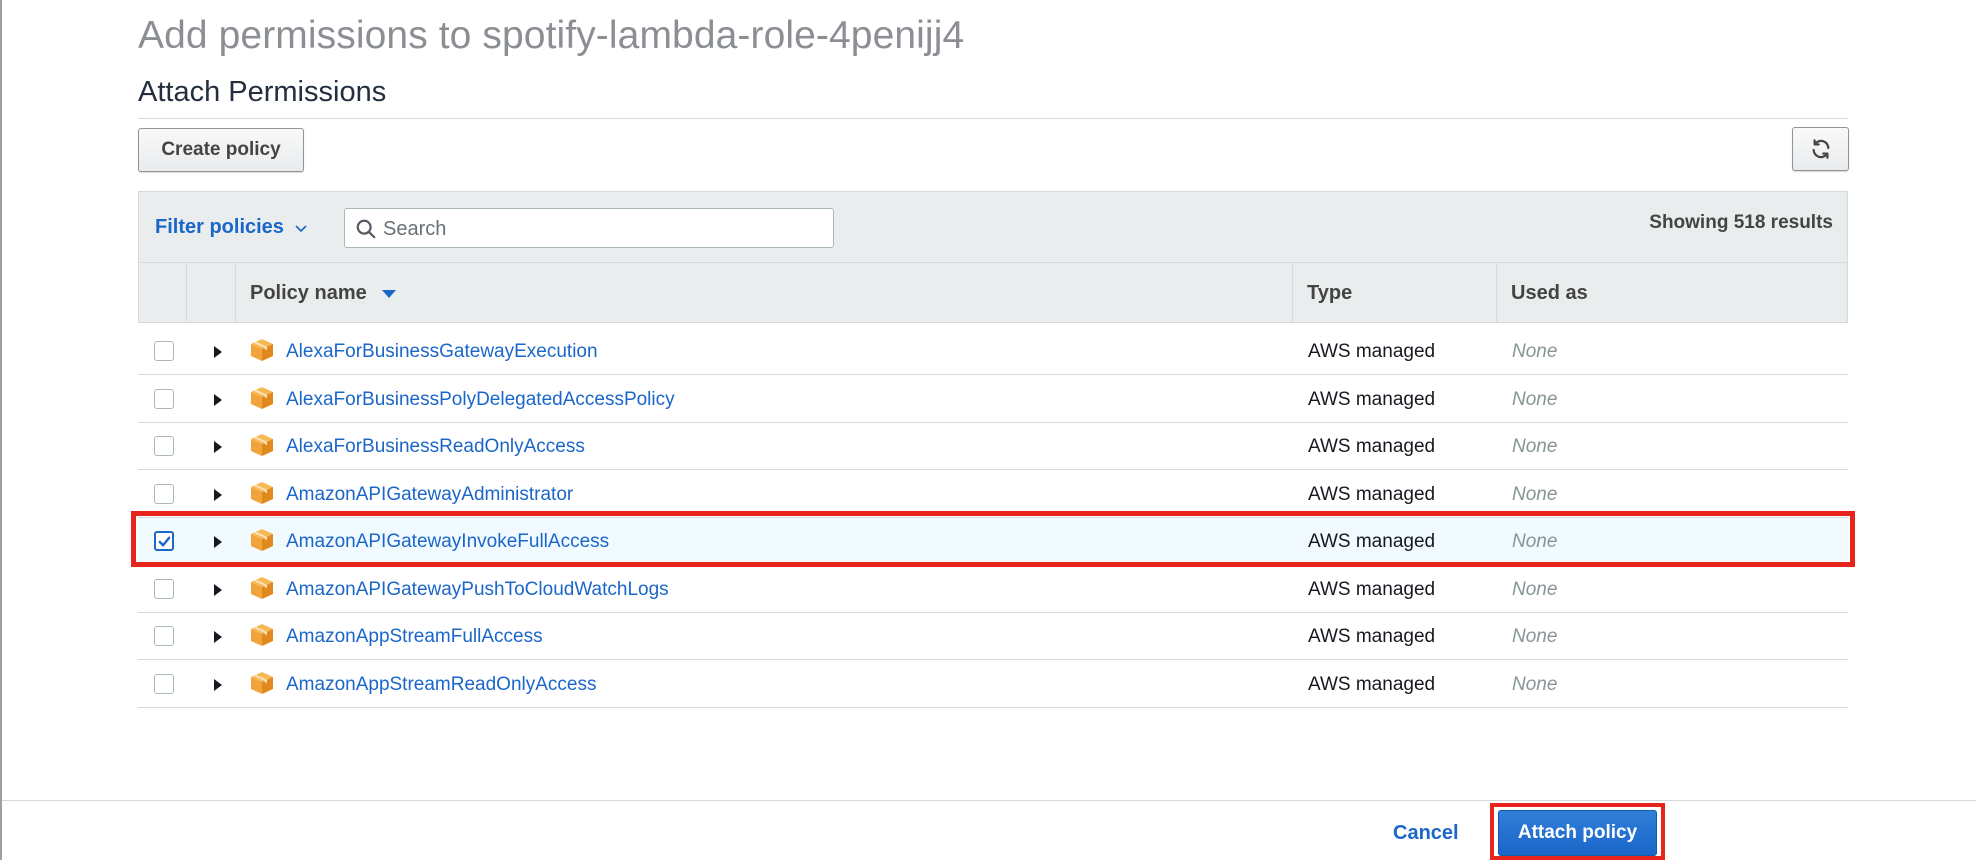 The height and width of the screenshot is (860, 1976). What do you see at coordinates (764, 292) in the screenshot?
I see `header-policy-name: Policy name` at bounding box center [764, 292].